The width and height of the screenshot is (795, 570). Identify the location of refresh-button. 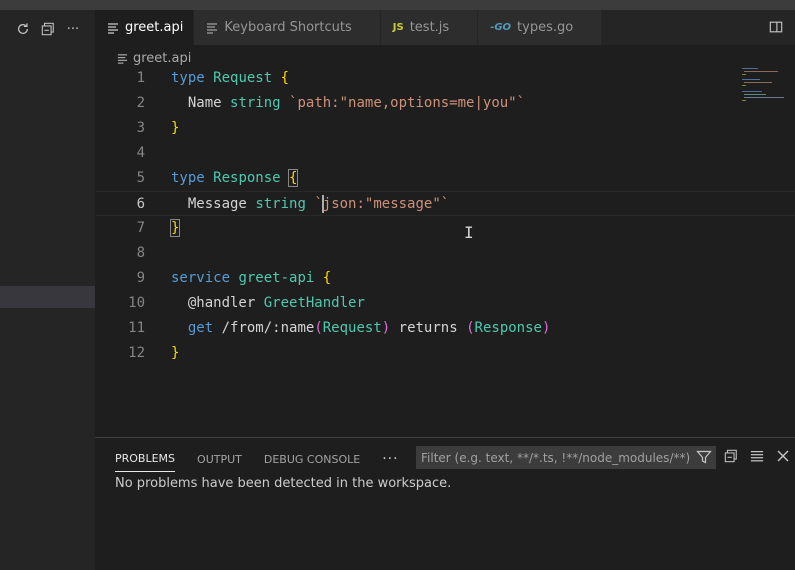
(23, 29).